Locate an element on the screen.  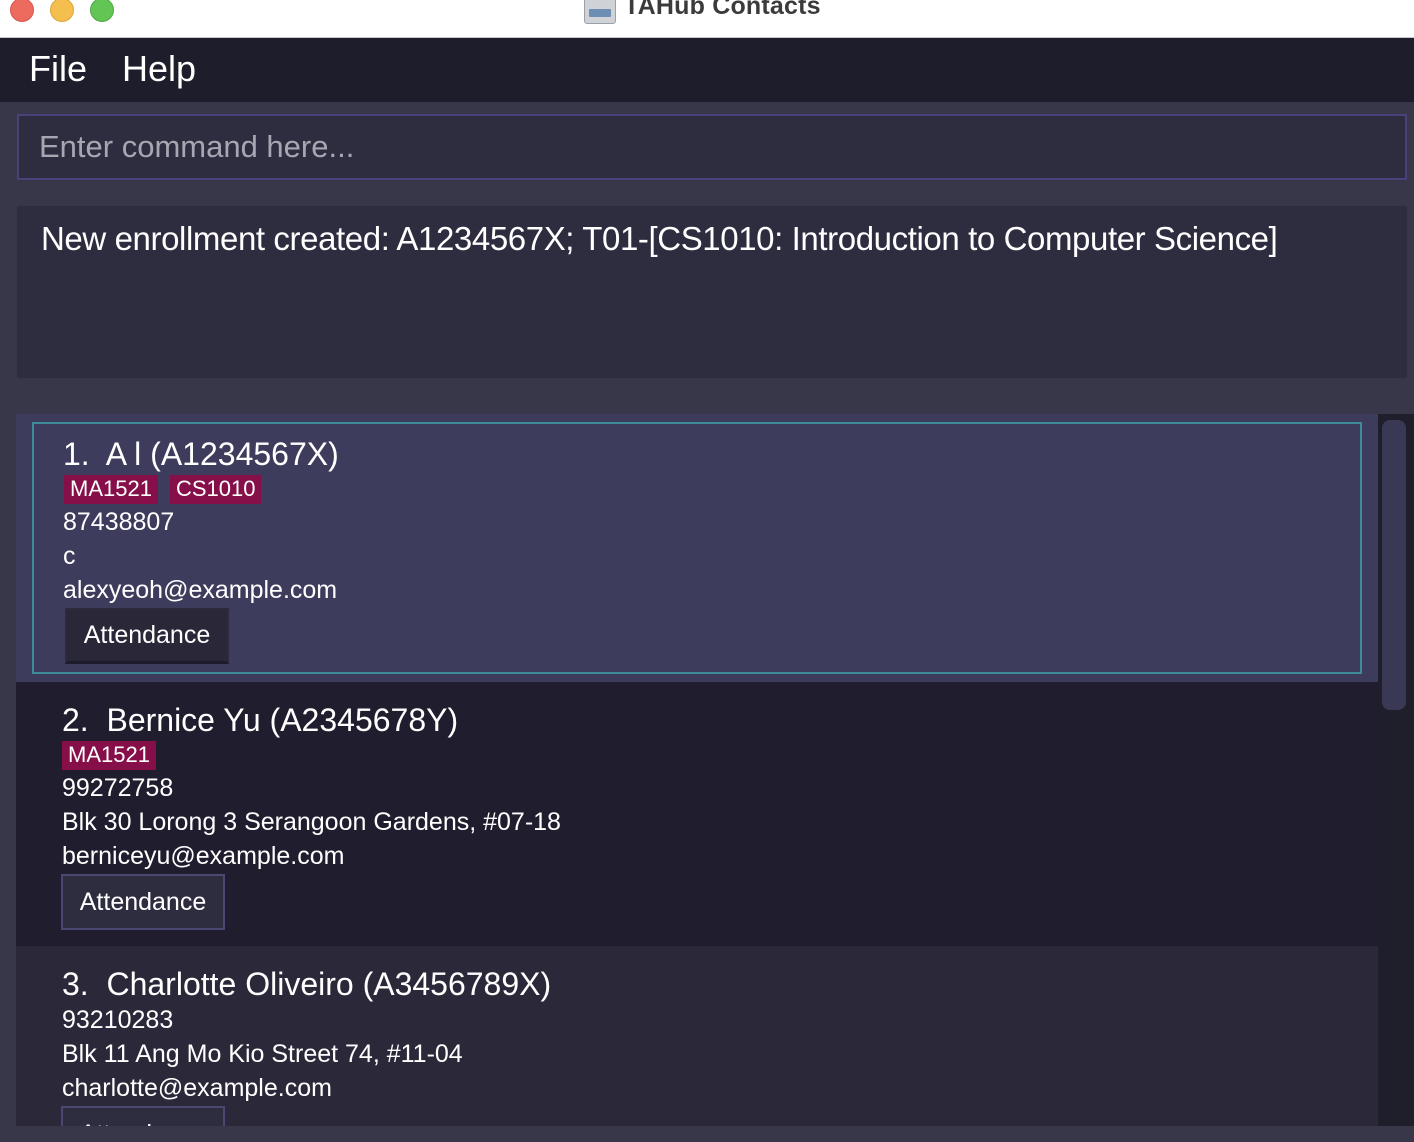
window-title-bar: TAHub Contacts is located at coordinates (707, 19).